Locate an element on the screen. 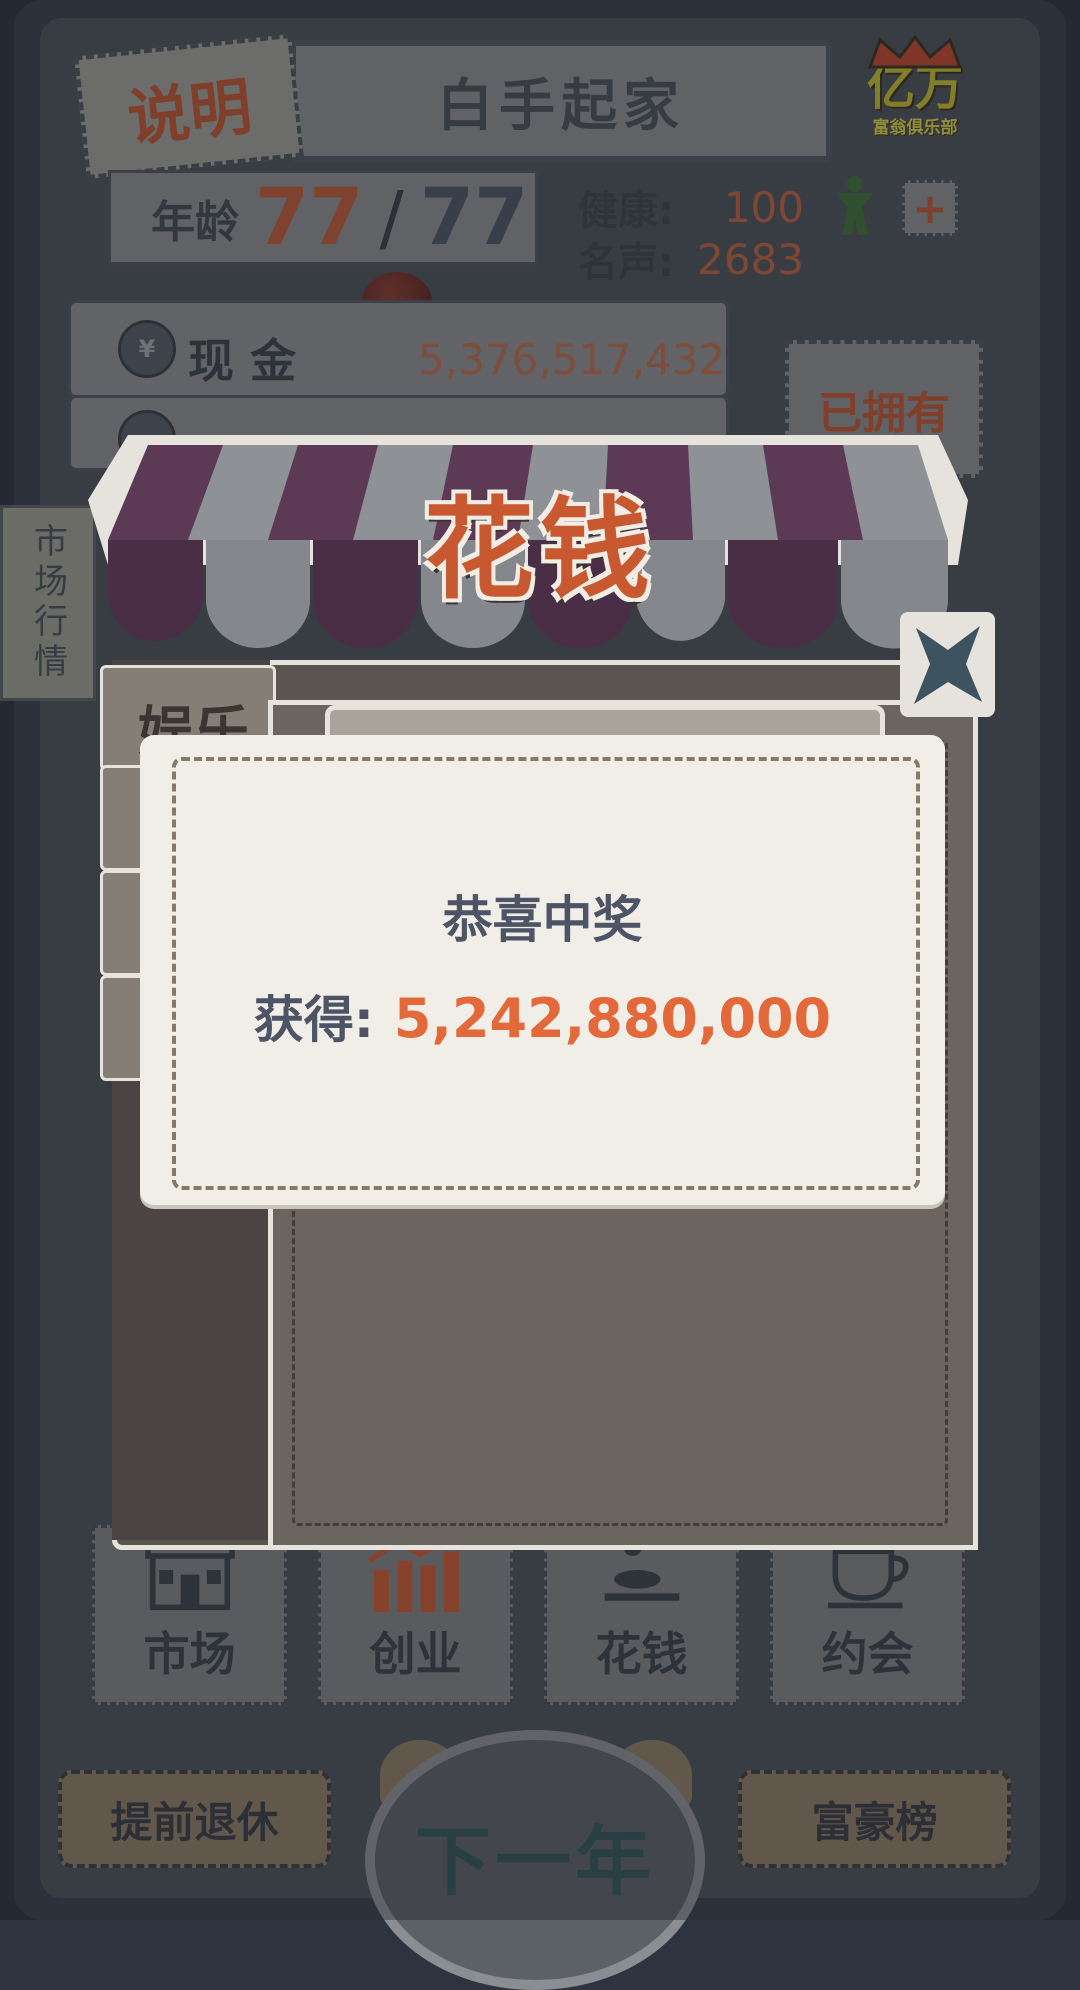  close-button is located at coordinates (947, 664).